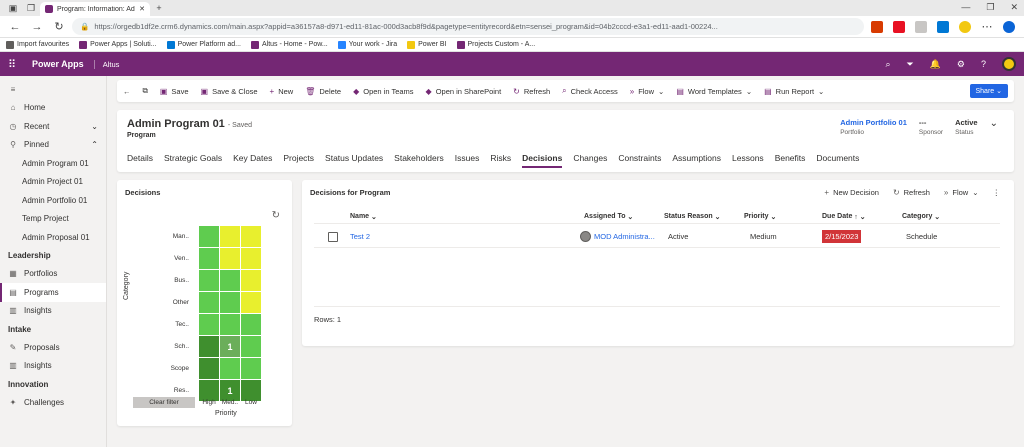  I want to click on settings-gear-icon: ⚙, so click(961, 64).